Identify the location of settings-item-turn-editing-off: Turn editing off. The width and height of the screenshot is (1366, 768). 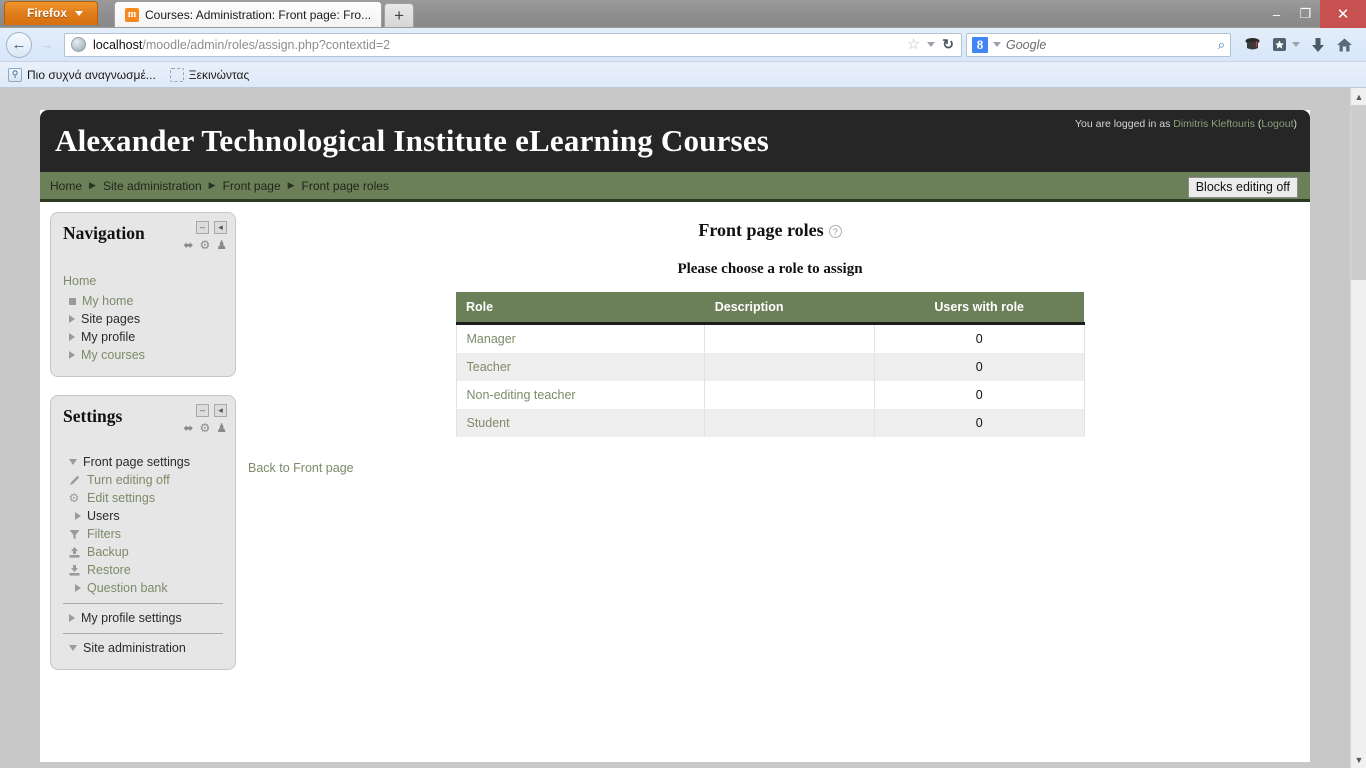
(143, 480).